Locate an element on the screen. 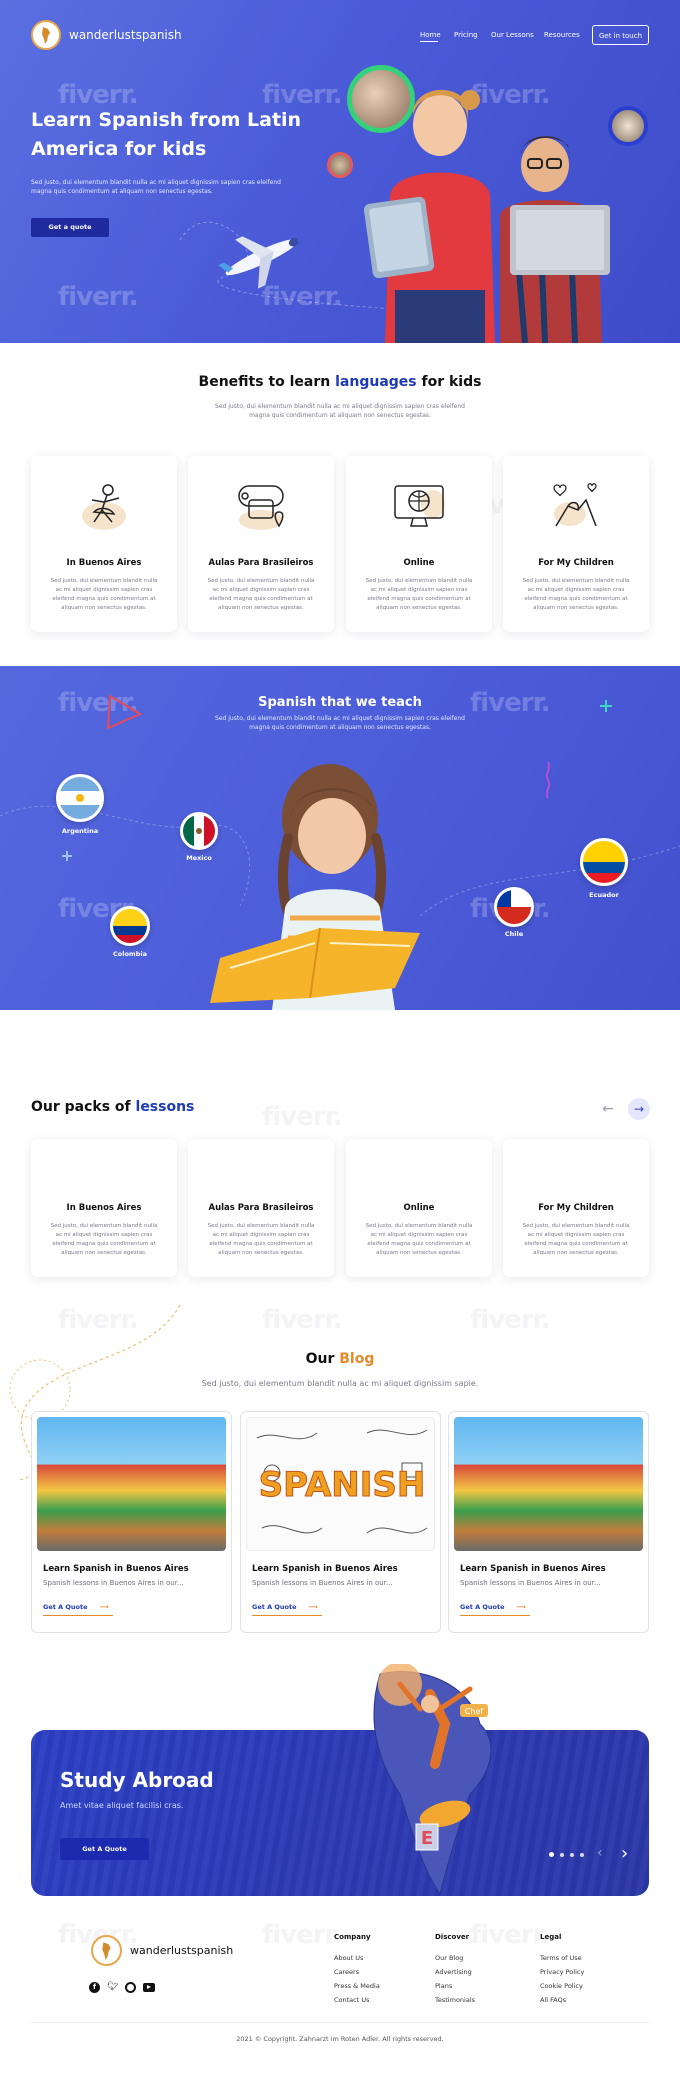  nav-active-indicator is located at coordinates (429, 41).